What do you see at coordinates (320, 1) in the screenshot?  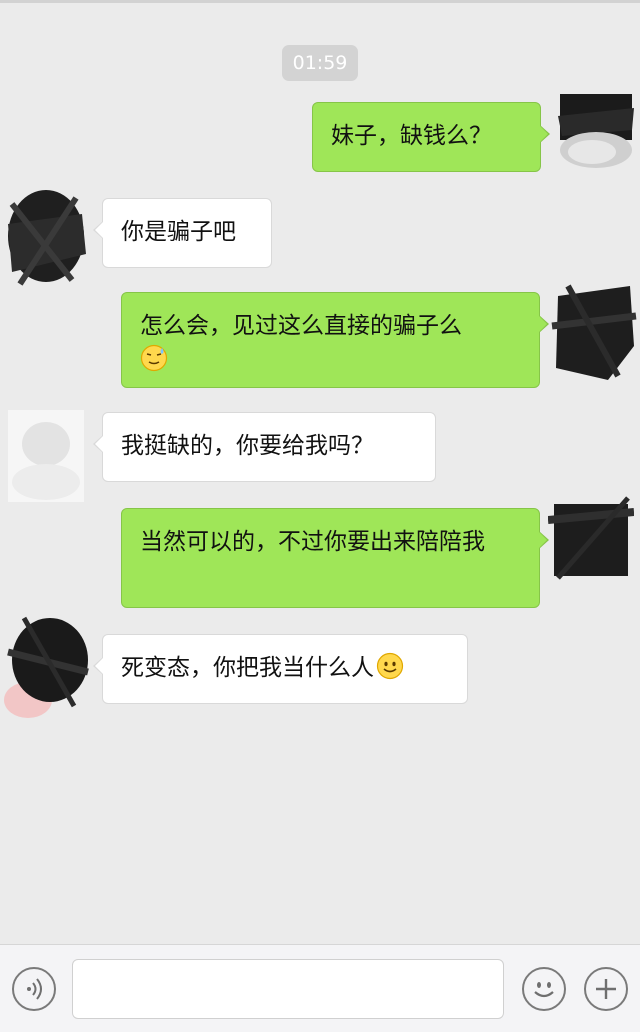 I see `top-divider` at bounding box center [320, 1].